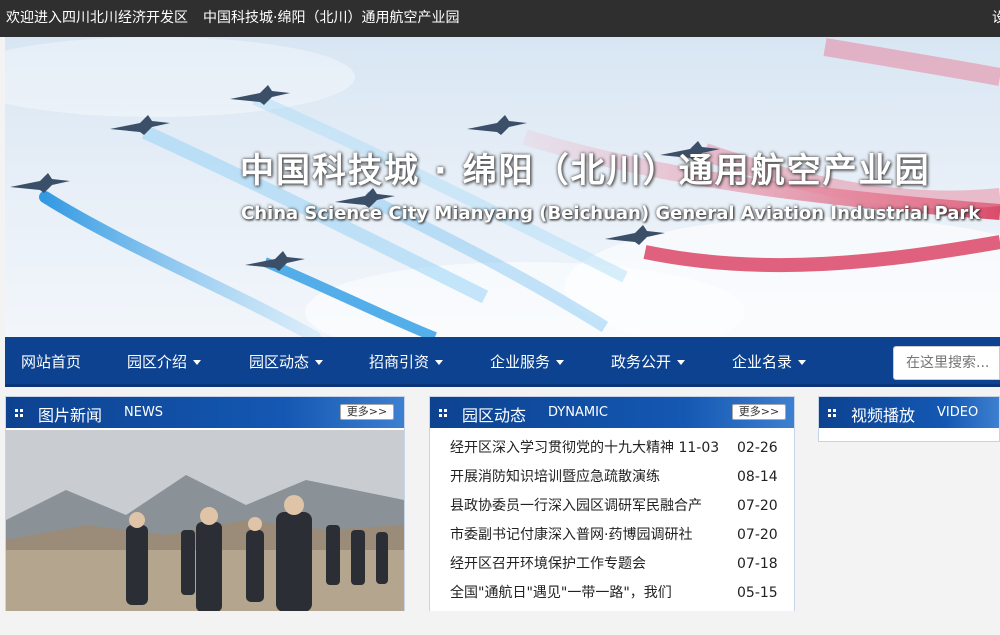  What do you see at coordinates (494, 415) in the screenshot?
I see `panel-title: 园区动态` at bounding box center [494, 415].